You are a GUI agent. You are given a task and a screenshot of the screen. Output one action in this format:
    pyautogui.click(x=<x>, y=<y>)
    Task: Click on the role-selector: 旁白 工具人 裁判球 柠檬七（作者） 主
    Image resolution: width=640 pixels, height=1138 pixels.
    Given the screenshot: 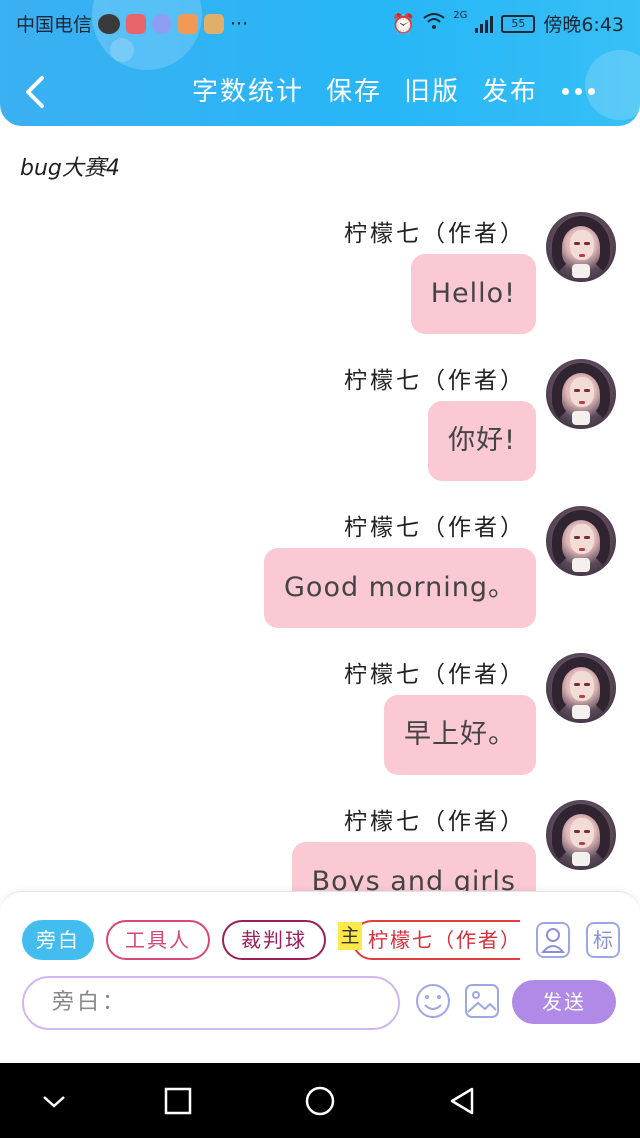 What is the action you would take?
    pyautogui.click(x=271, y=940)
    